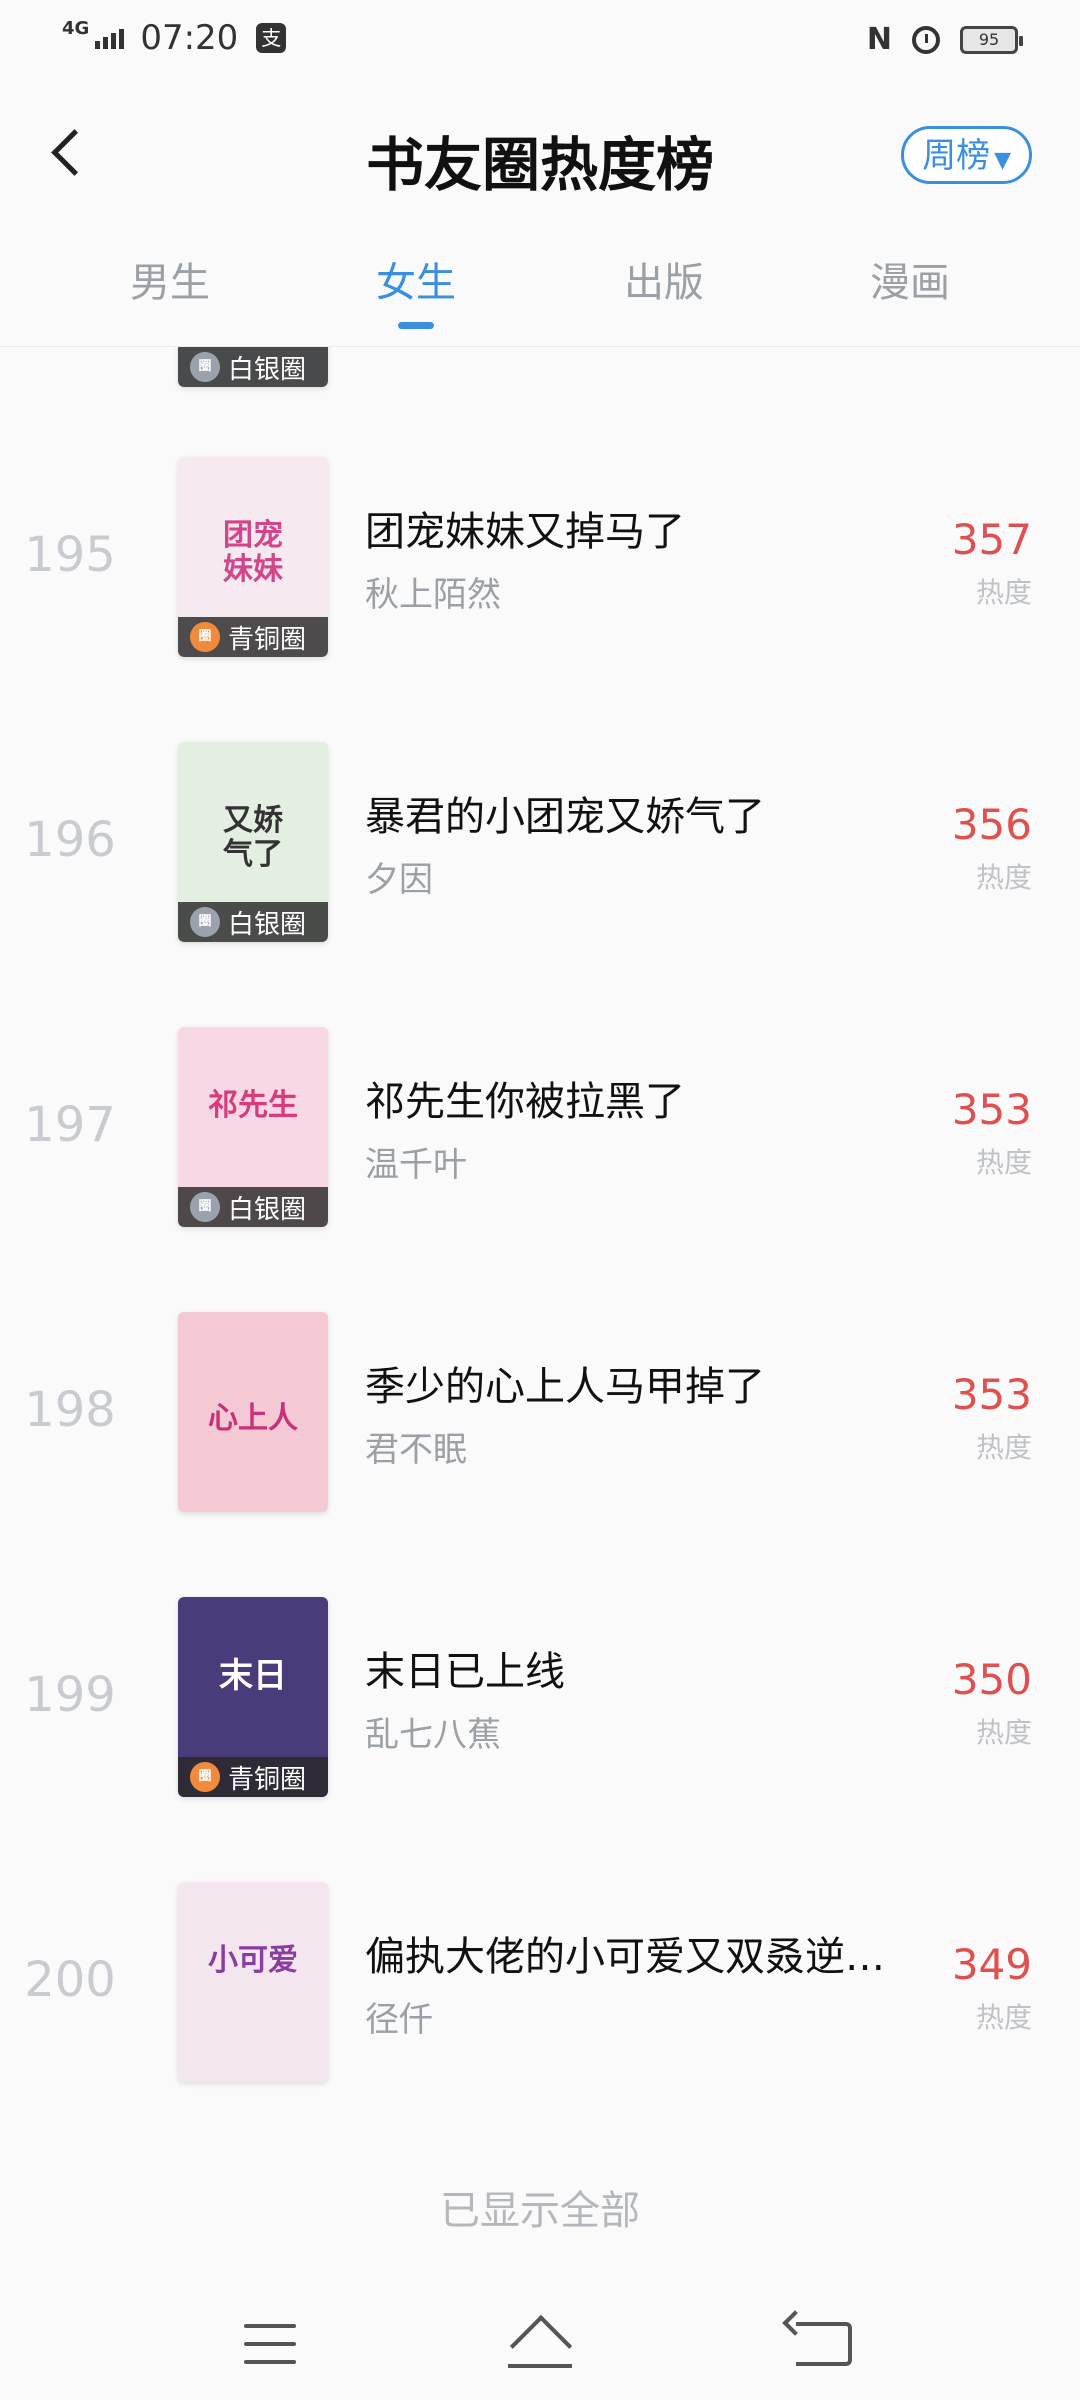 This screenshot has width=1080, height=2400. I want to click on alipay-icon: 支, so click(271, 38).